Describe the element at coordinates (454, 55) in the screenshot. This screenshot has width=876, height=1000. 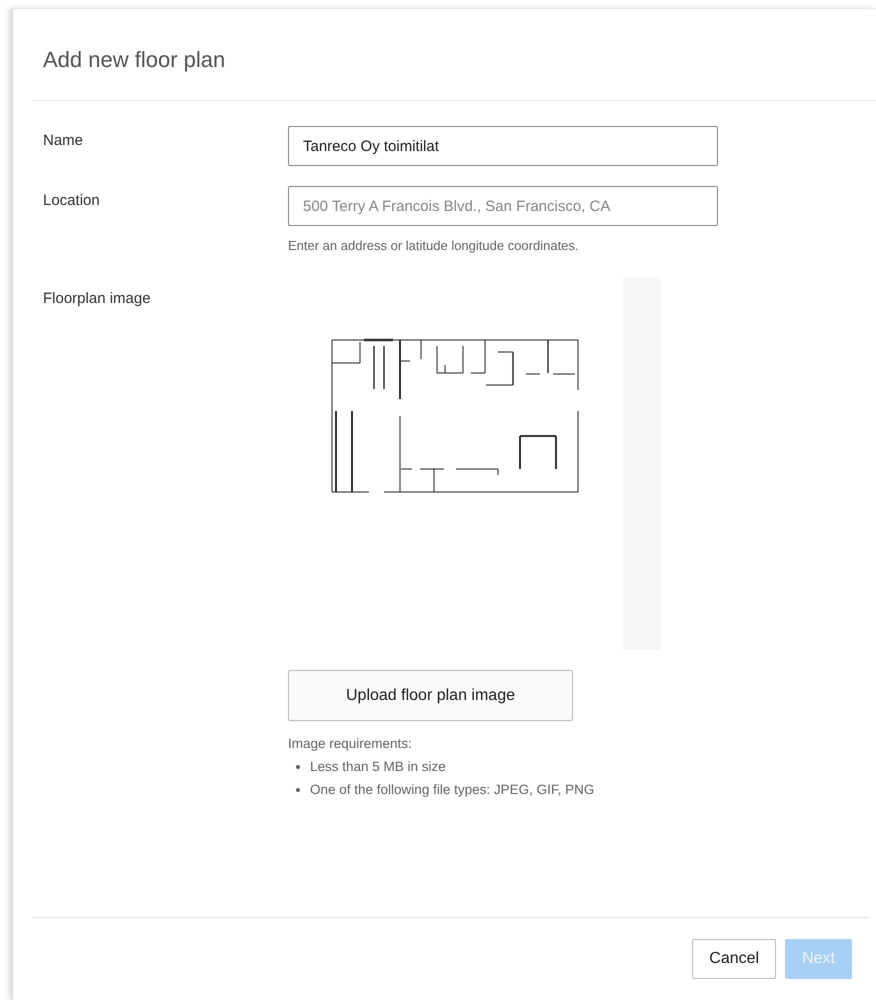
I see `dialog-title: Add new floor plan` at that location.